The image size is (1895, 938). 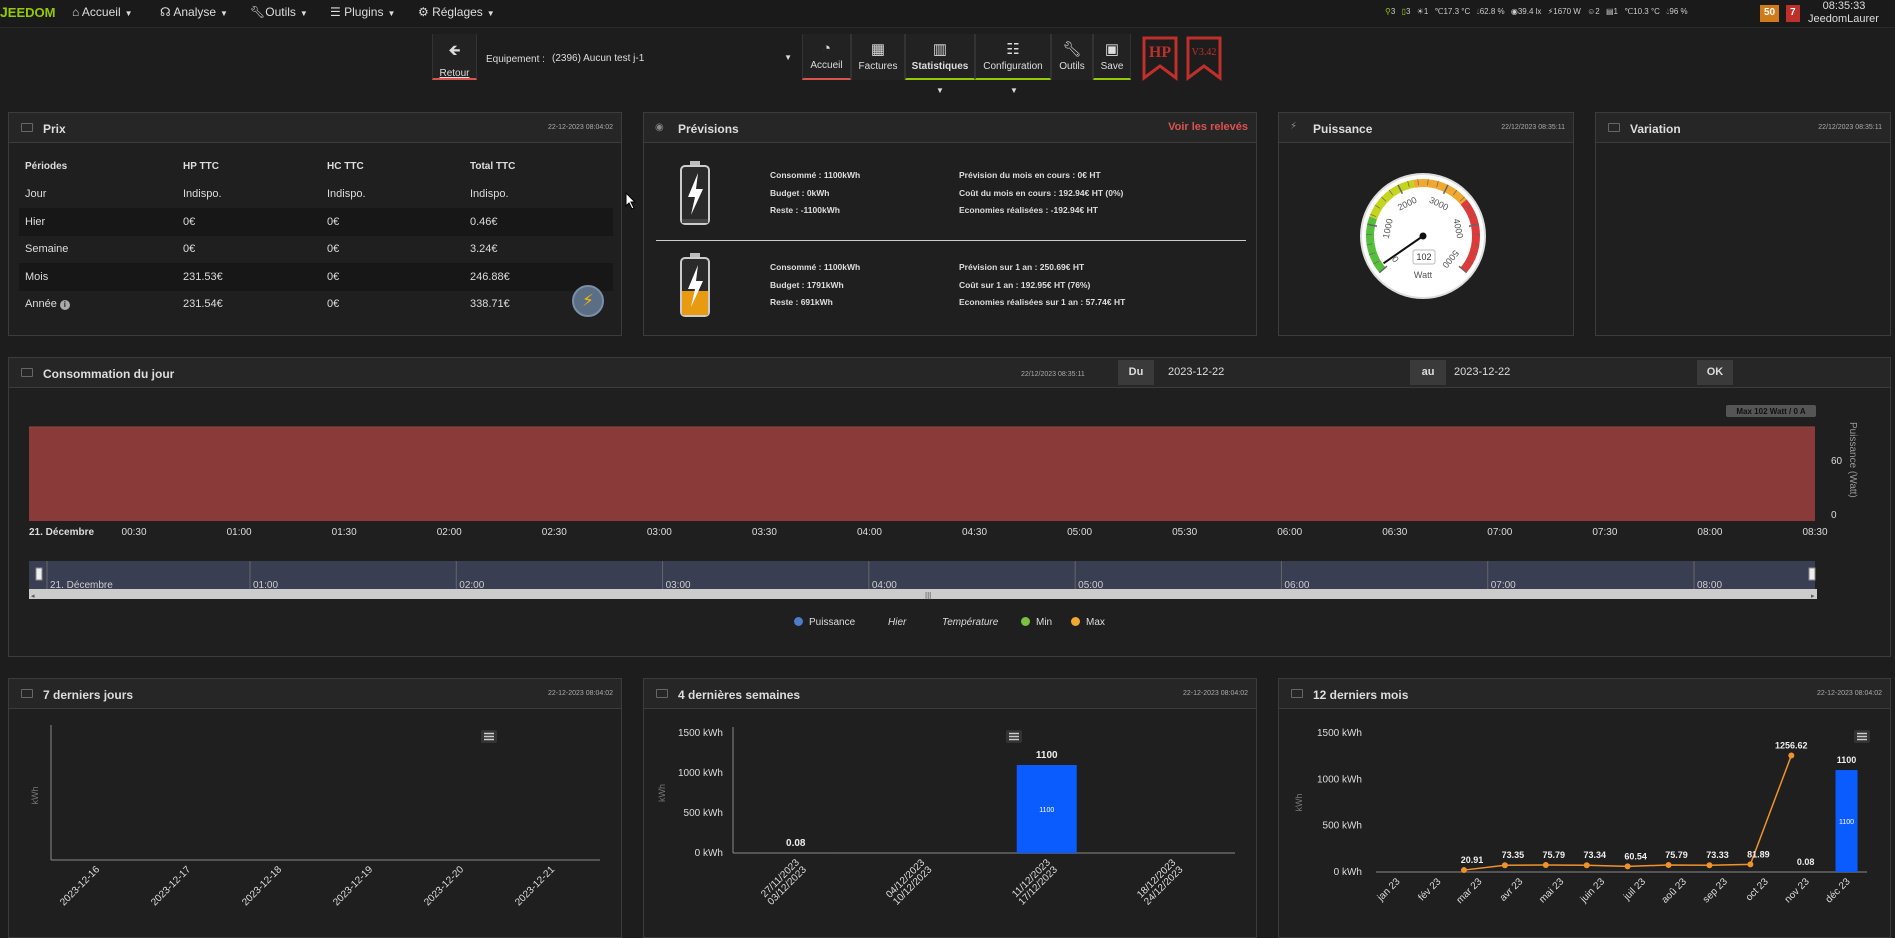 What do you see at coordinates (1793, 13) in the screenshot?
I see `notification-badge-alert: 7` at bounding box center [1793, 13].